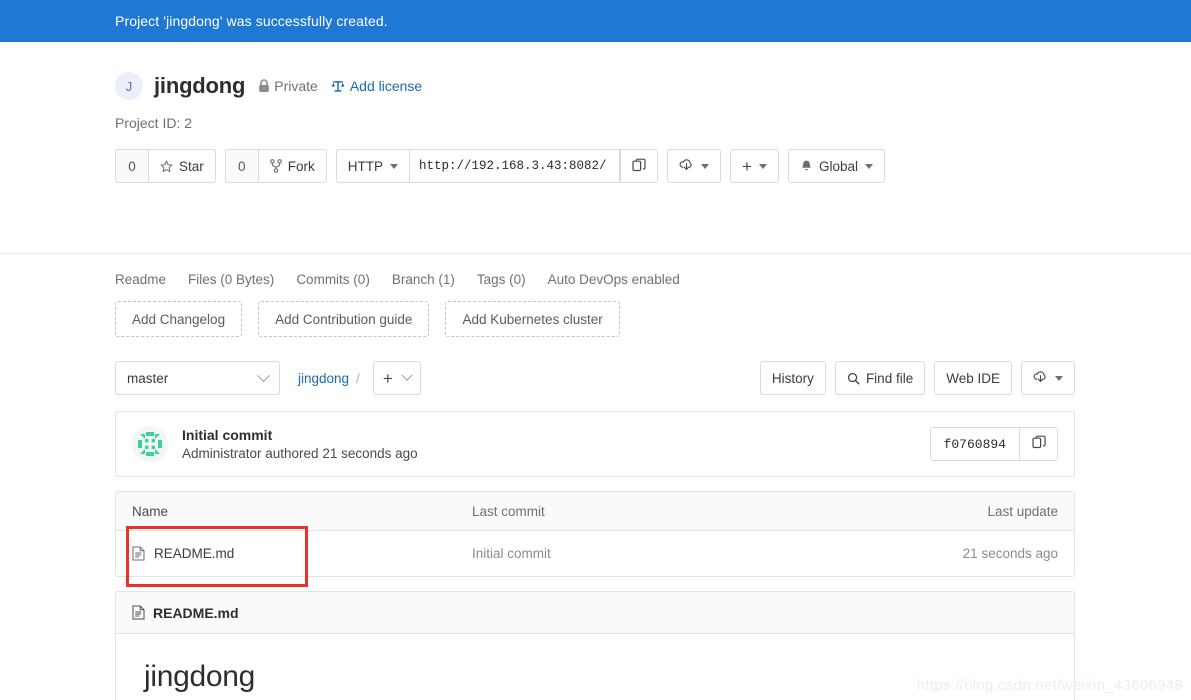 The height and width of the screenshot is (700, 1191). I want to click on notification-group: Global, so click(836, 166).